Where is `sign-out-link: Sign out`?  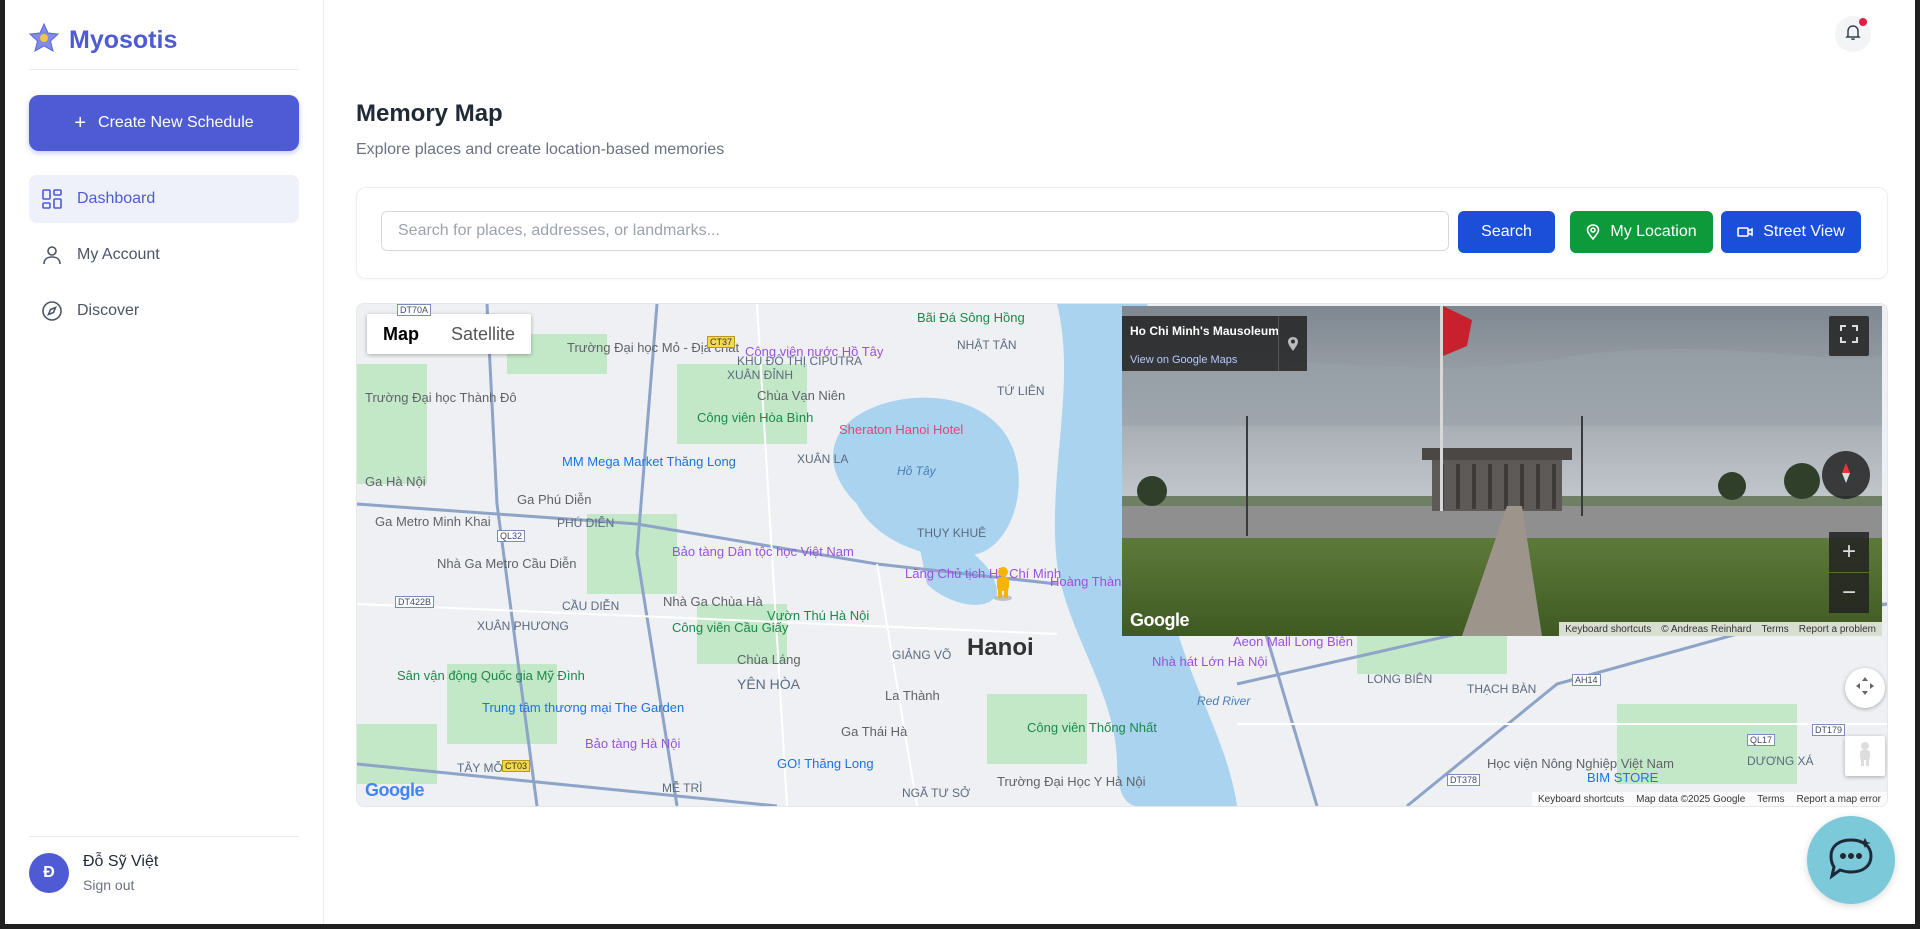 sign-out-link: Sign out is located at coordinates (120, 885).